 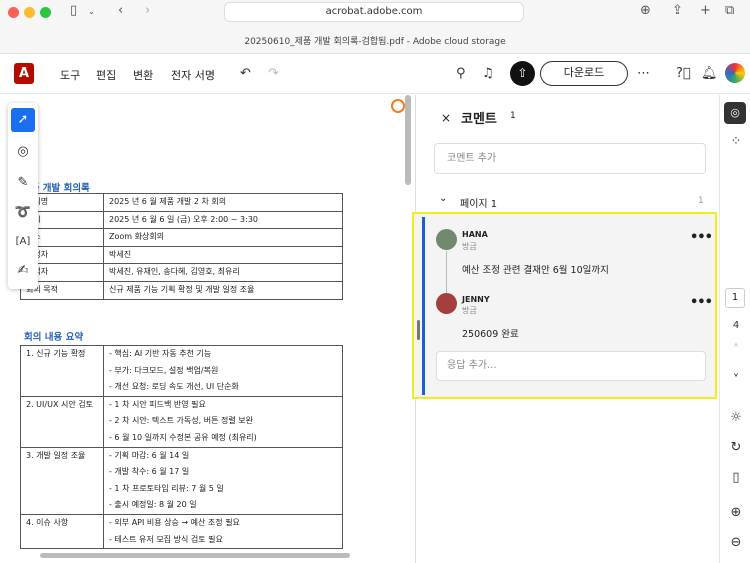 I want to click on table-row: 작성자박세진, so click(x=181, y=255).